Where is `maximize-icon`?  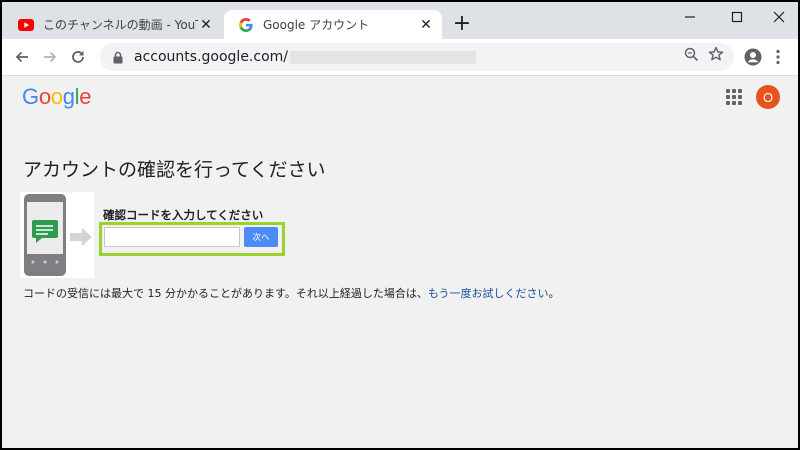
maximize-icon is located at coordinates (737, 17).